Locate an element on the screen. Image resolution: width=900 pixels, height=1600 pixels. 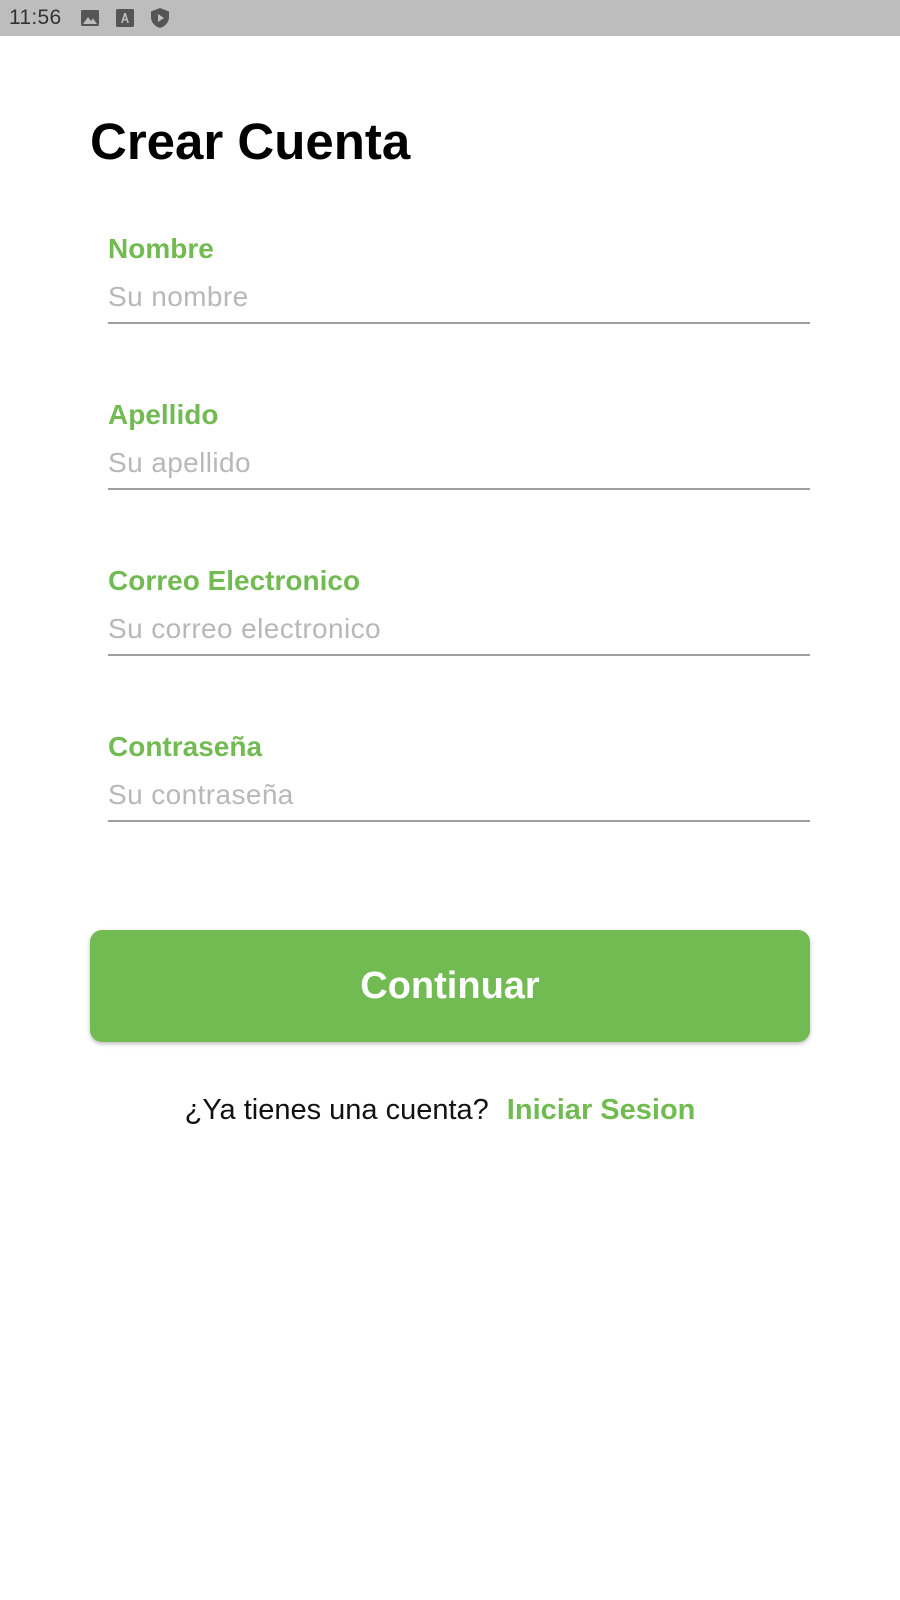
password-field-group: Contraseña is located at coordinates (459, 776).